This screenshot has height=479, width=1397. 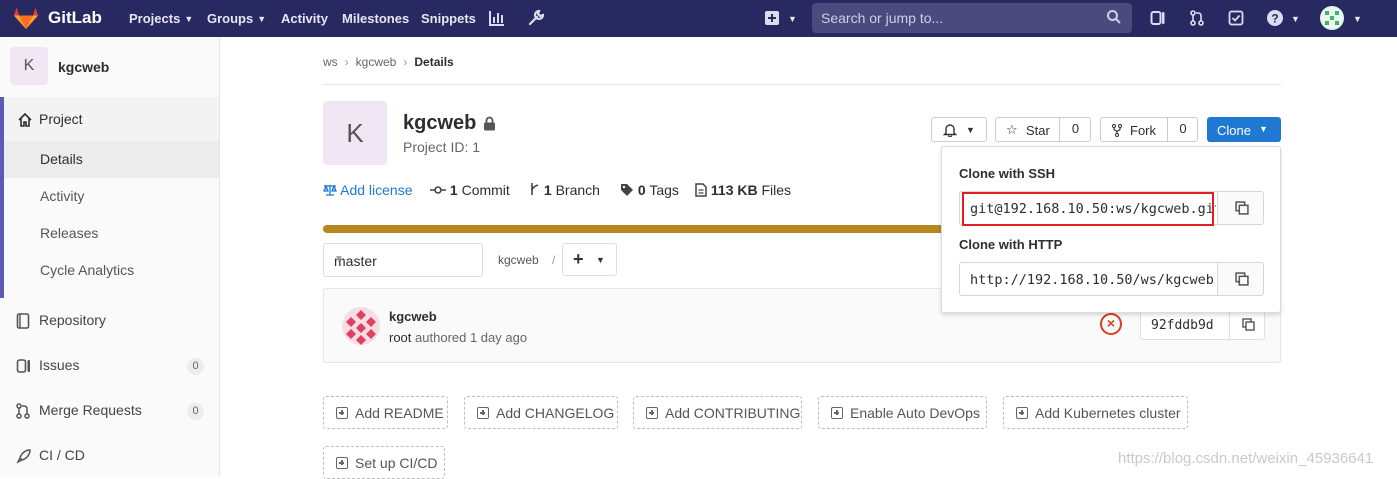 I want to click on http-url-field: http://192.168.10.50/ws/kgcweb.git, so click(x=1111, y=279).